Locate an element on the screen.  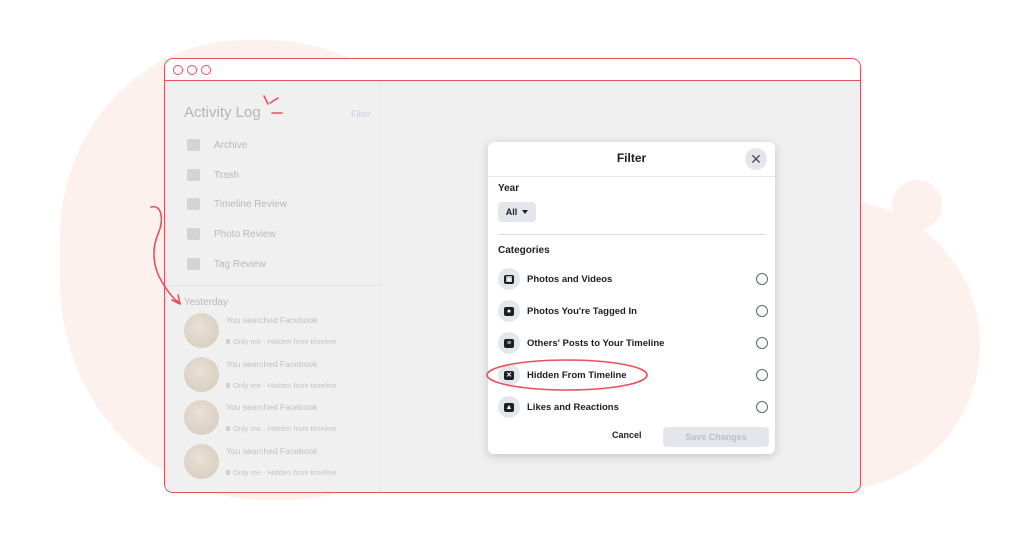
category-option-hidden: ✕ Hidden From Timeline is located at coordinates (633, 375).